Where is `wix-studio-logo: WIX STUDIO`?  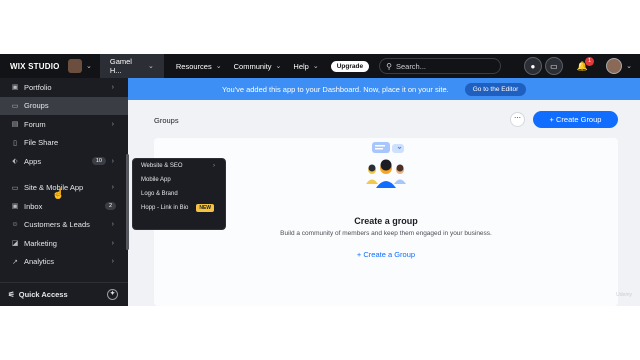 wix-studio-logo: WIX STUDIO is located at coordinates (35, 66).